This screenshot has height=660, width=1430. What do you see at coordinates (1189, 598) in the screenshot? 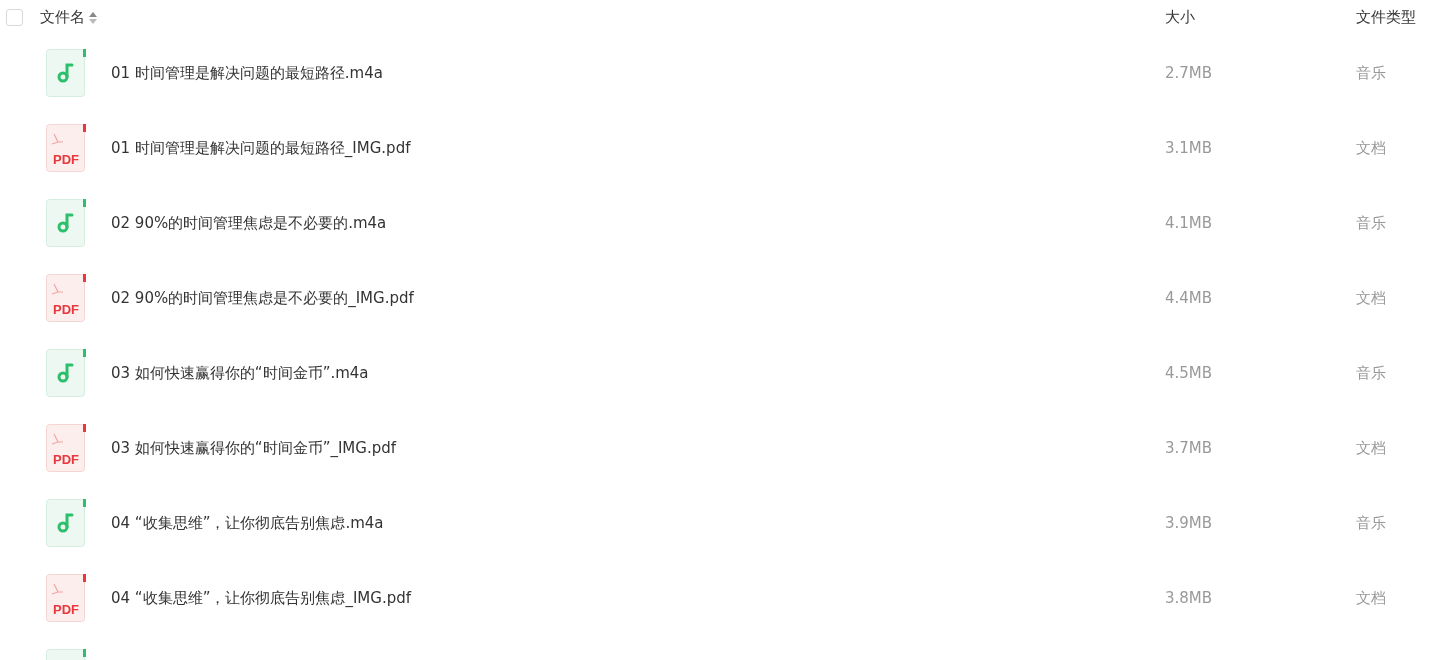
I see `file-size: 3.8MB` at bounding box center [1189, 598].